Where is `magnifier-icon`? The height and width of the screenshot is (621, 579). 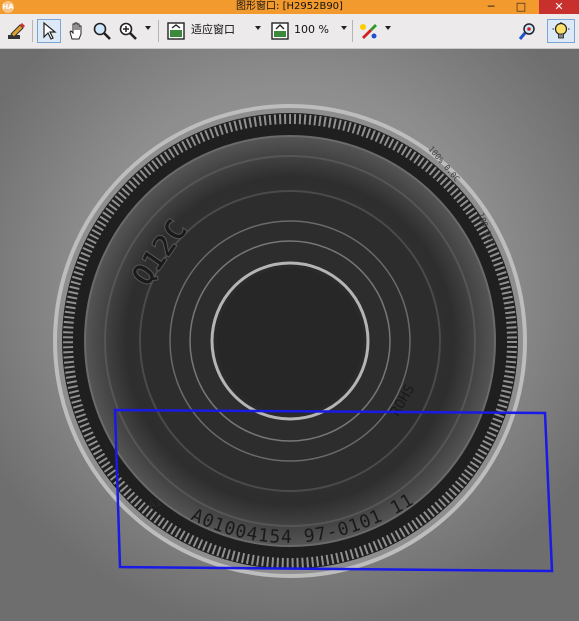 magnifier-icon is located at coordinates (102, 31).